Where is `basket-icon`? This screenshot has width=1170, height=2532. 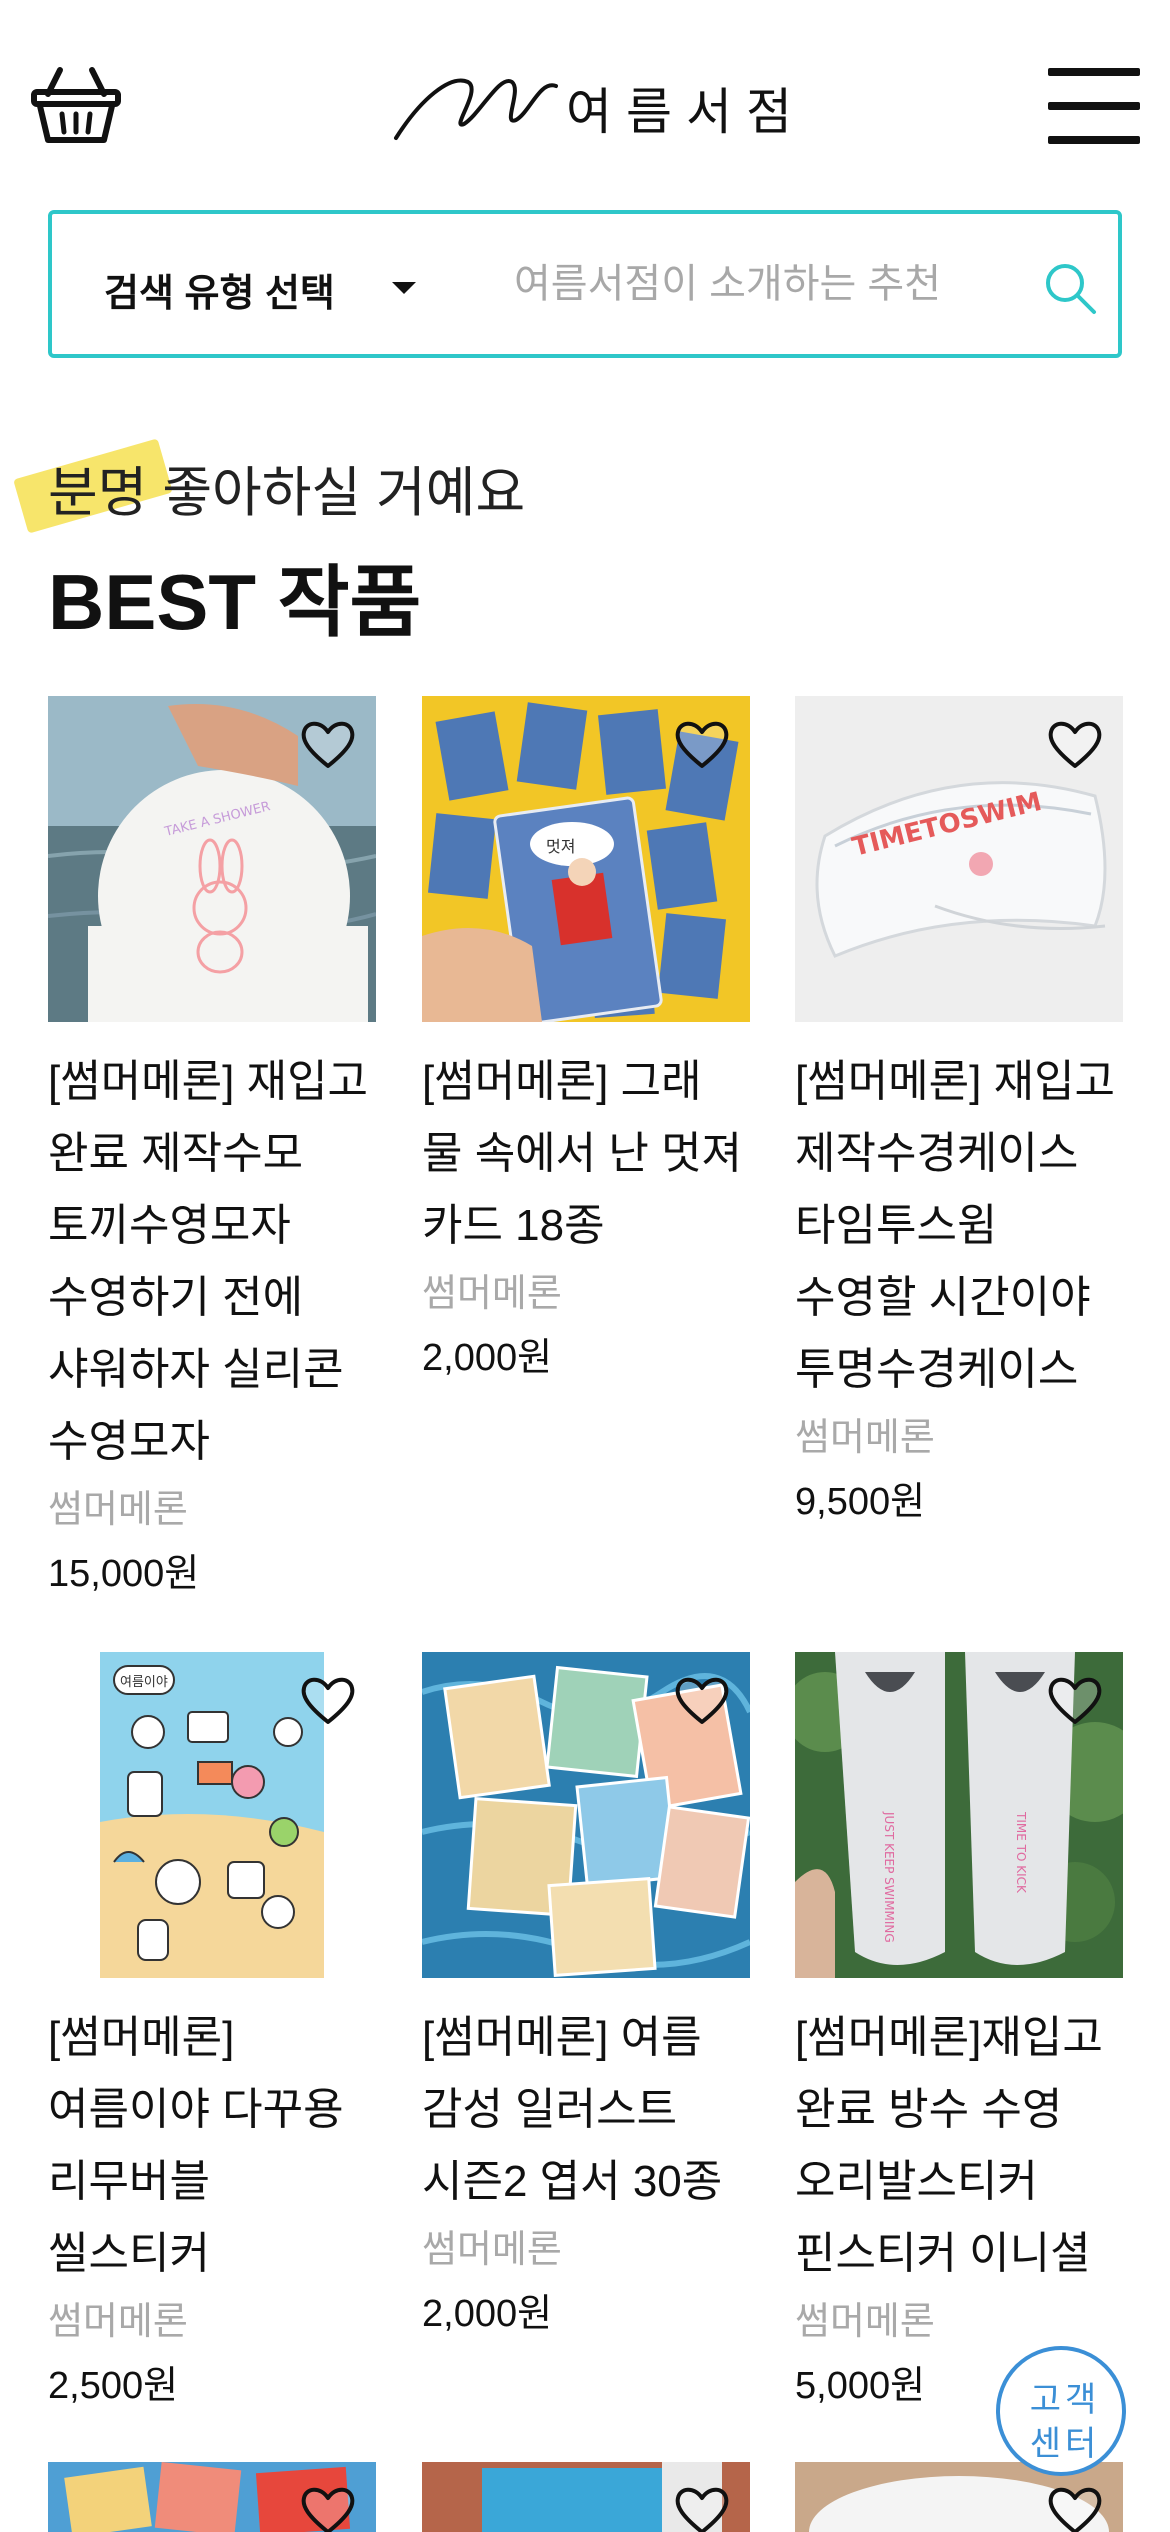 basket-icon is located at coordinates (76, 105).